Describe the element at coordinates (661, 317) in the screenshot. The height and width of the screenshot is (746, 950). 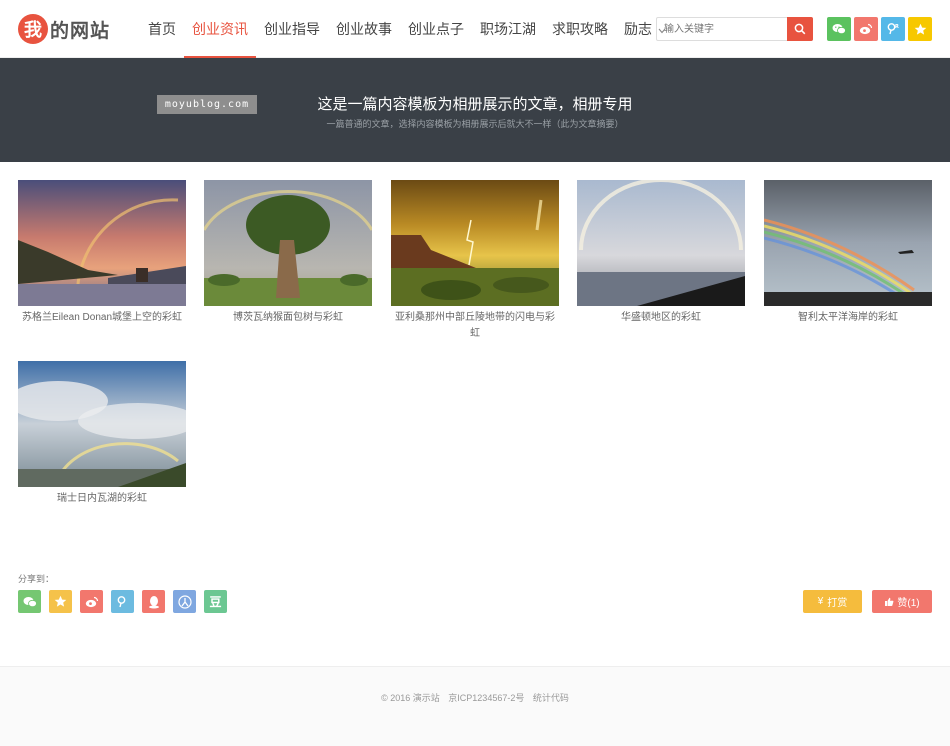
I see `gallery-caption: 华盛顿地区的彩虹` at that location.